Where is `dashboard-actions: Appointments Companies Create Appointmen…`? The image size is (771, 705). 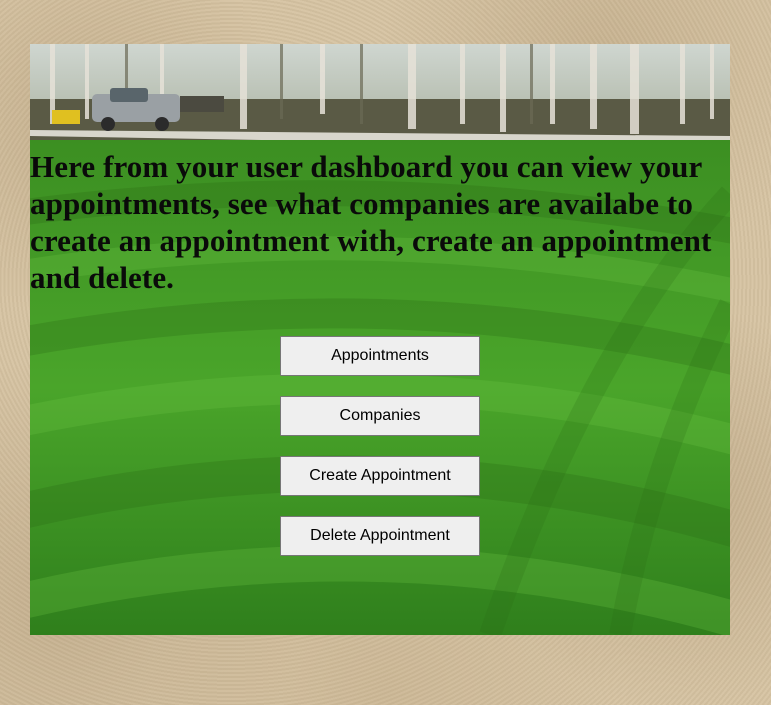
dashboard-actions: Appointments Companies Create Appointmen… is located at coordinates (380, 456).